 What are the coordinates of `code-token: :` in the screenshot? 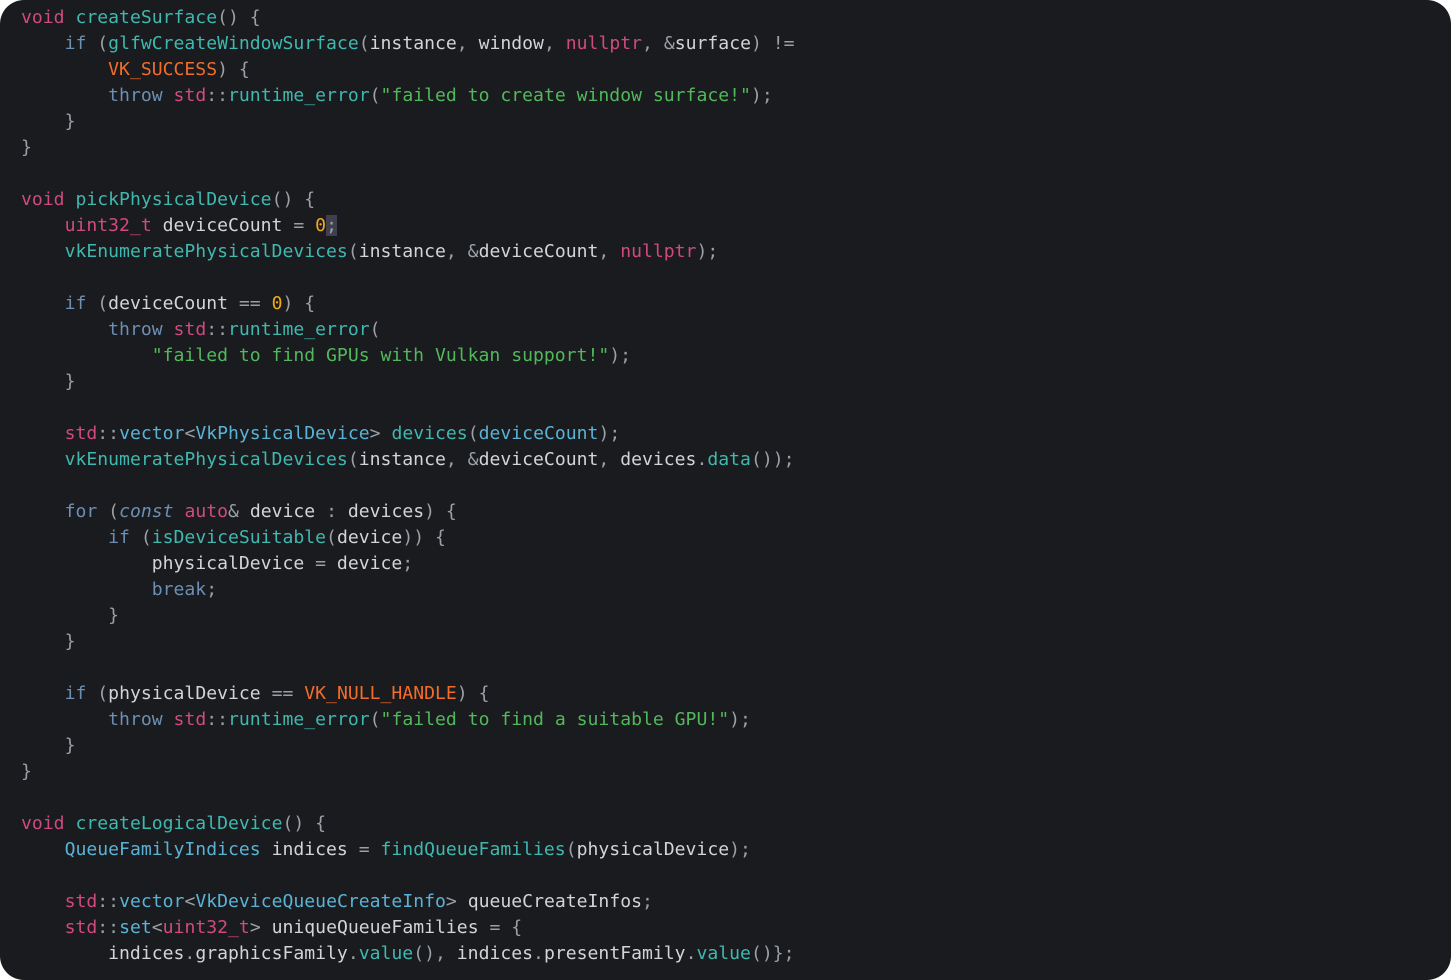 It's located at (337, 511).